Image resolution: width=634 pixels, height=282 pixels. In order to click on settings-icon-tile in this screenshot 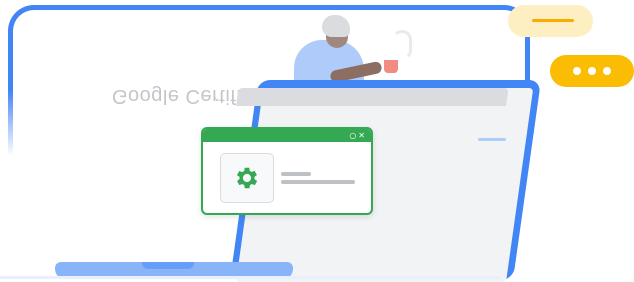, I will do `click(247, 178)`.